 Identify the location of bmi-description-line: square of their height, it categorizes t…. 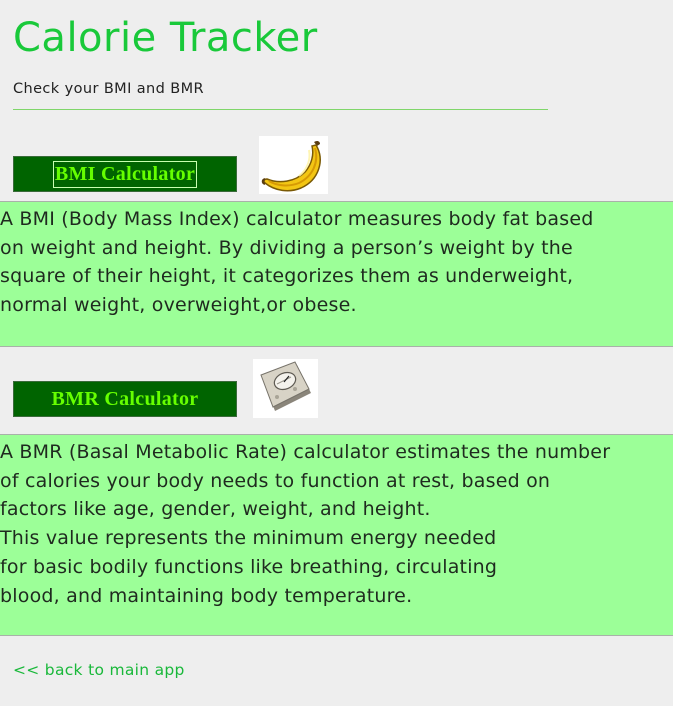
(287, 276).